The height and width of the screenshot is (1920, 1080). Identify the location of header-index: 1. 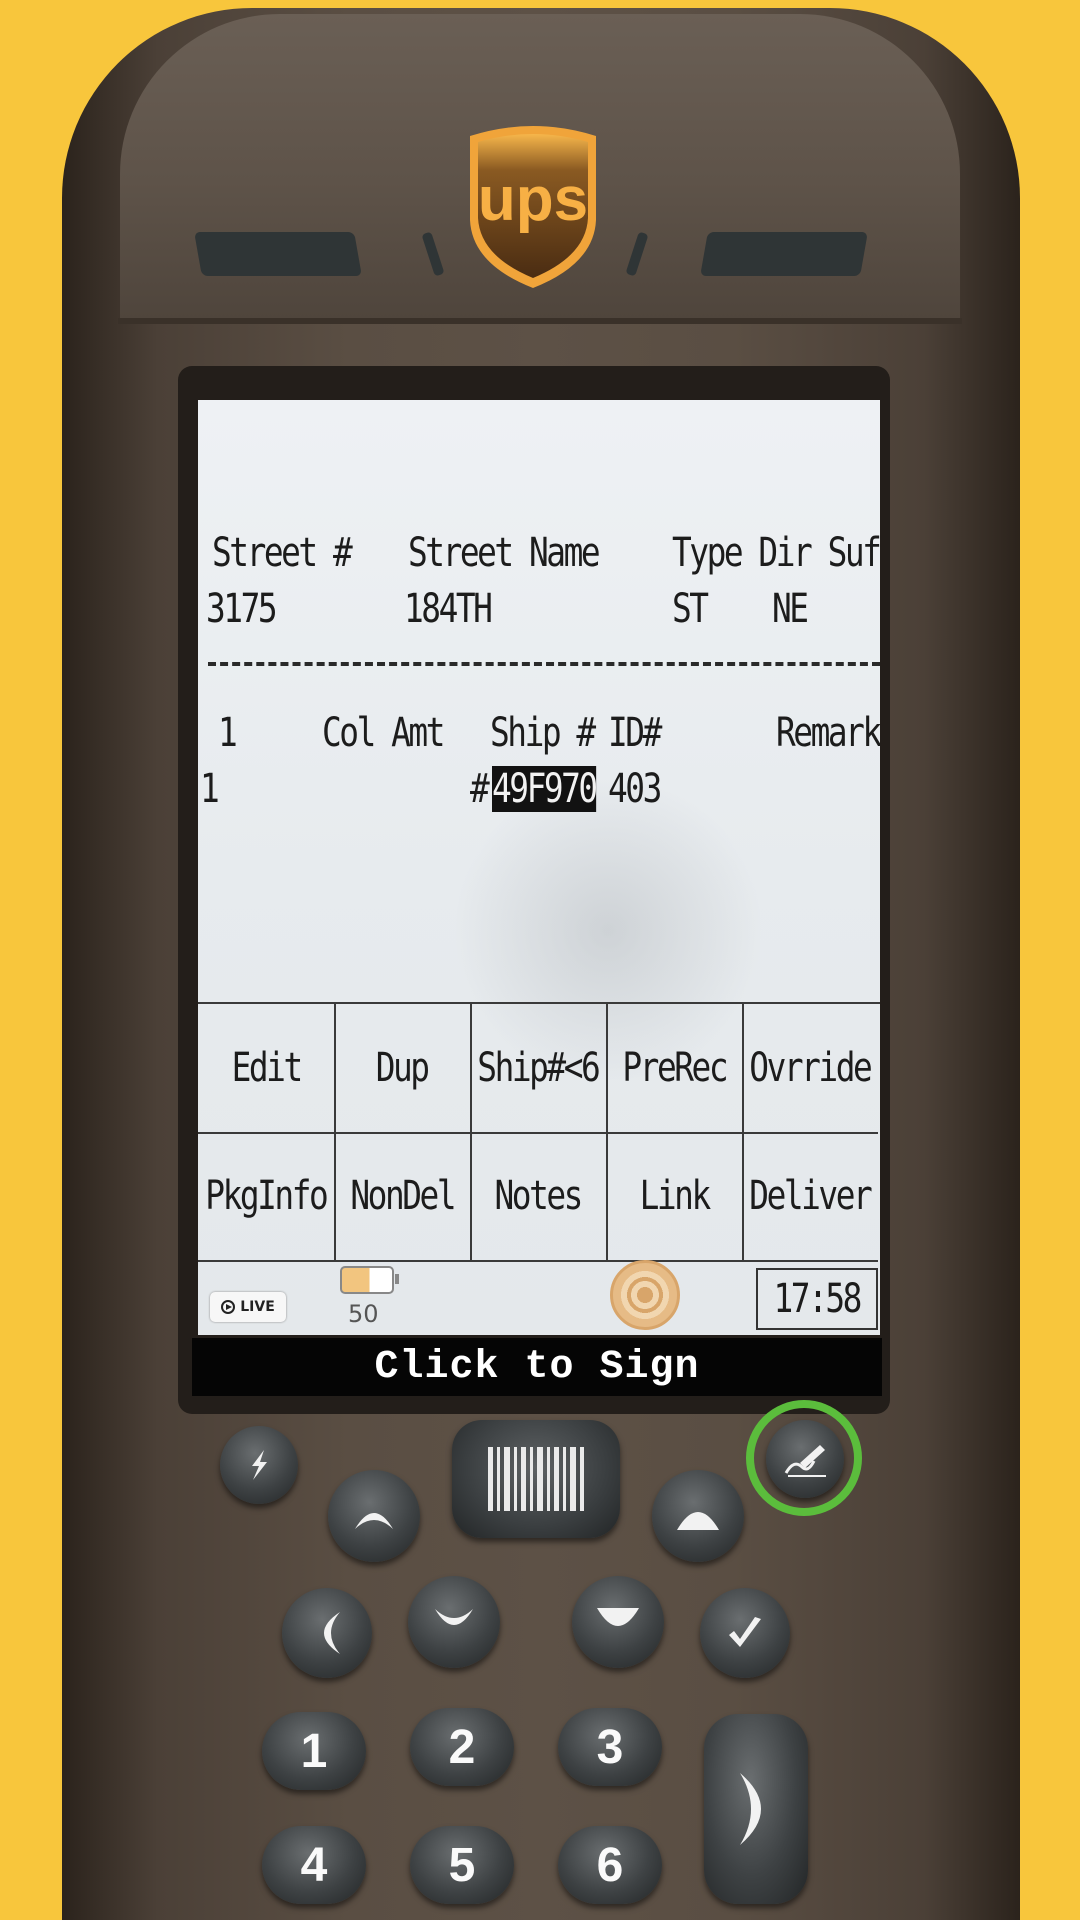
(228, 733).